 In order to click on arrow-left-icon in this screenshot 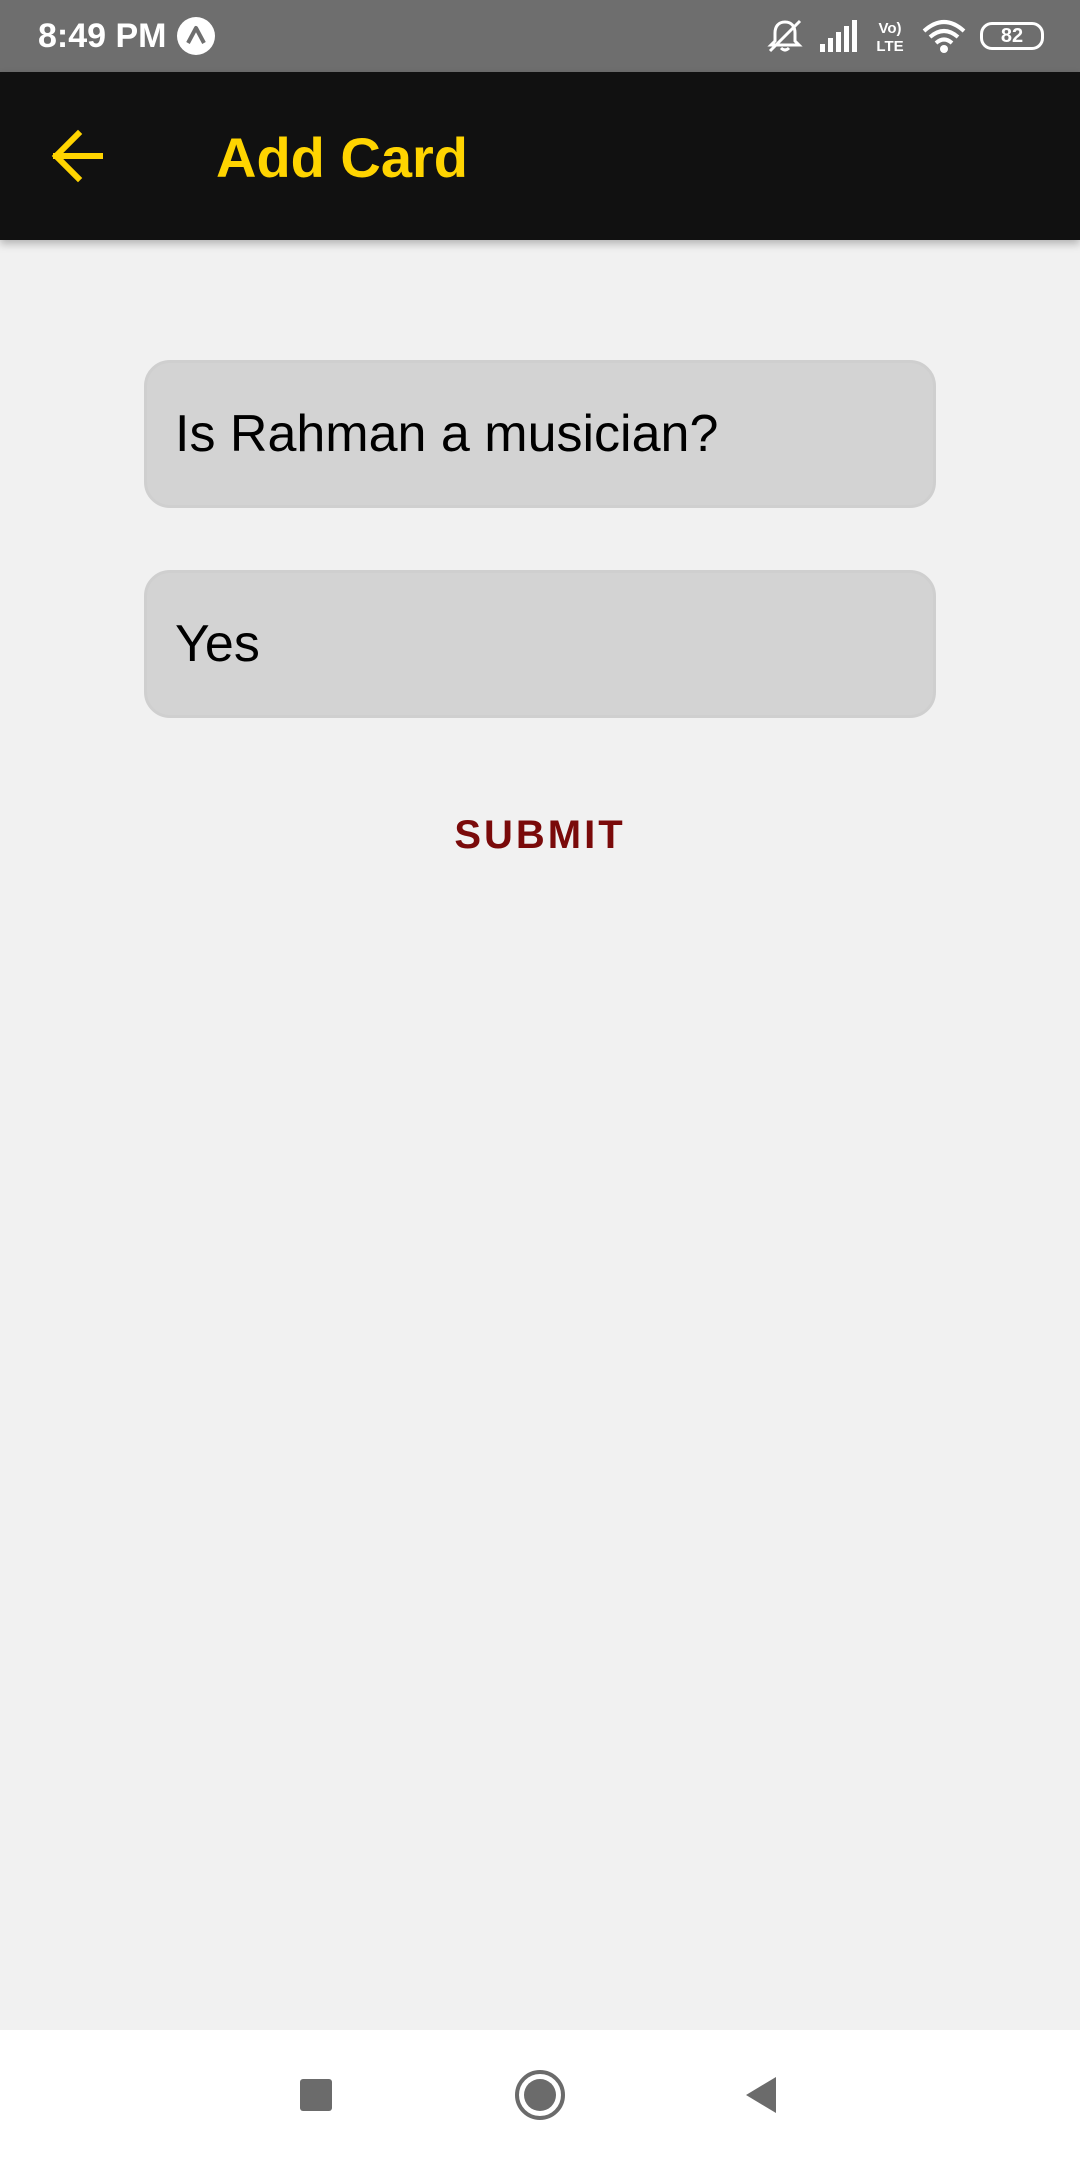, I will do `click(77, 156)`.